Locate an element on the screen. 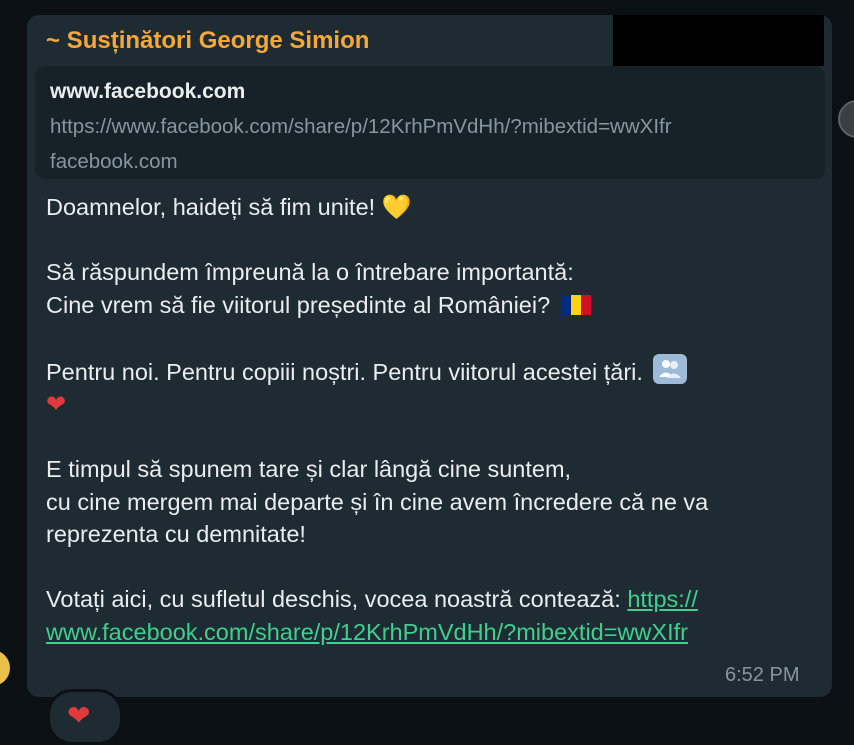  link-preview-domain: facebook.com is located at coordinates (114, 161).